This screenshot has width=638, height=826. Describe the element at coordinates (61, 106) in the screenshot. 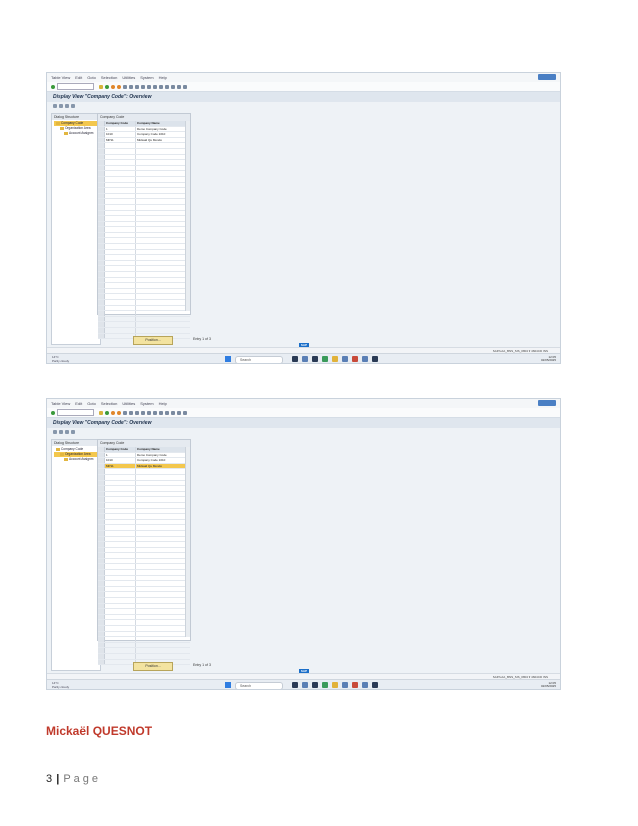

I see `change-icon` at that location.